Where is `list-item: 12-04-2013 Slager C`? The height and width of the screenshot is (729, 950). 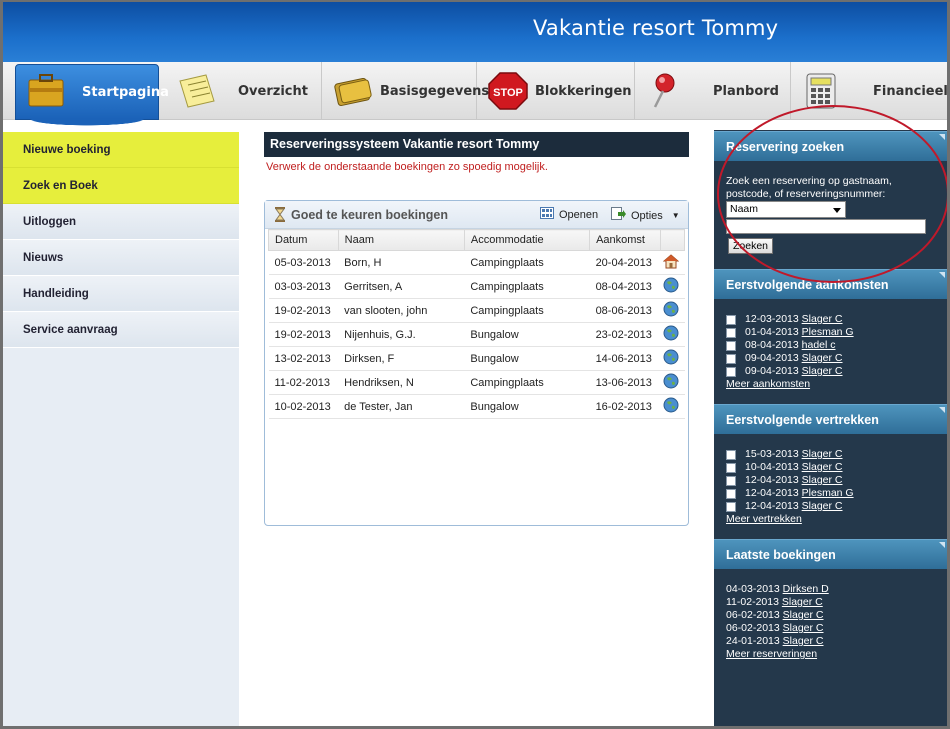
list-item: 12-04-2013 Slager C is located at coordinates (836, 506).